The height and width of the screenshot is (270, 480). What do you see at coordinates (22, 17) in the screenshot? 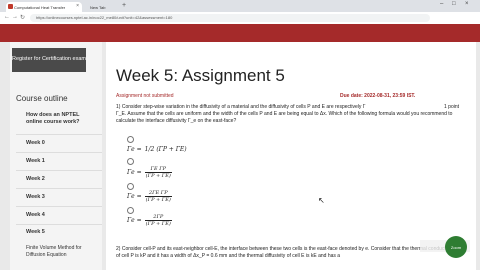
I see `reload-icon: ↻` at bounding box center [22, 17].